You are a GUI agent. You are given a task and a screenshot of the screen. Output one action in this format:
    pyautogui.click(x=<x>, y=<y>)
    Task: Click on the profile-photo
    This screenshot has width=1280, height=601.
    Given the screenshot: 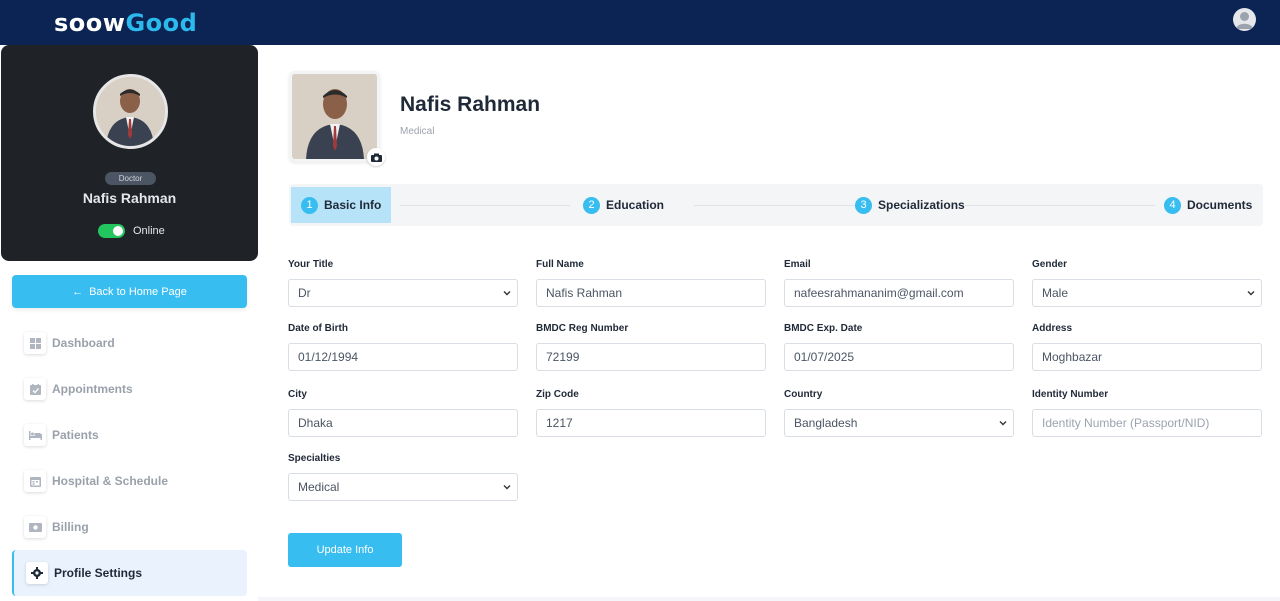 What is the action you would take?
    pyautogui.click(x=334, y=116)
    